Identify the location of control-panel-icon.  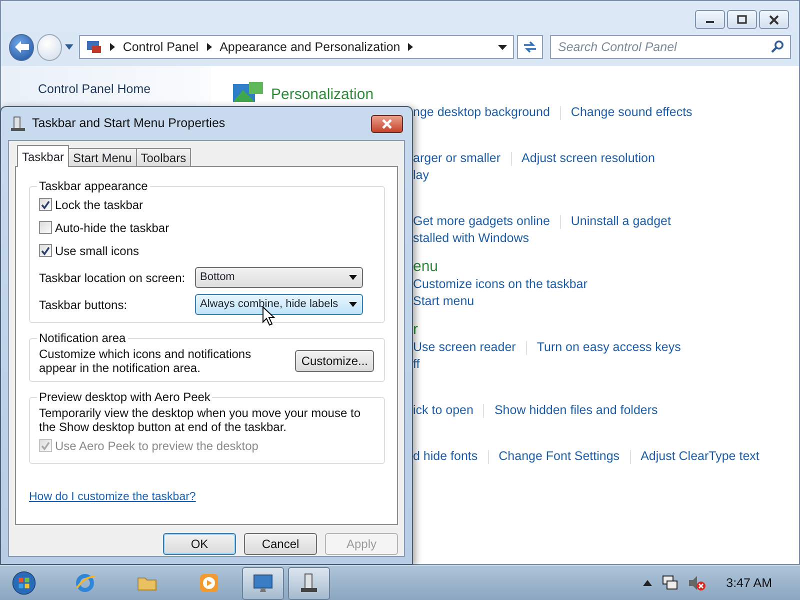
(94, 47).